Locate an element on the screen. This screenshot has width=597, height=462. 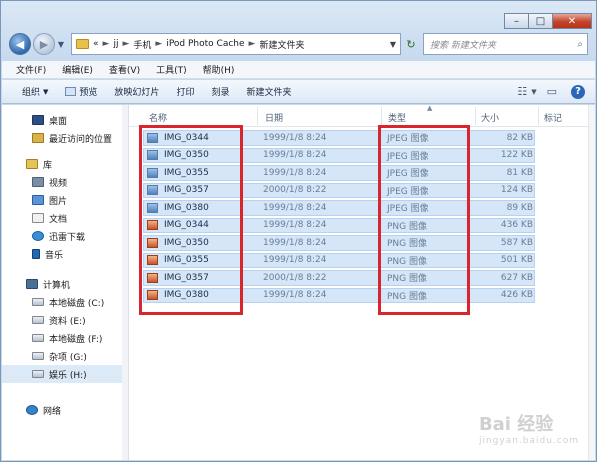
nav-item-xunlei-downloads: 迅雷下载 is located at coordinates (65, 236).